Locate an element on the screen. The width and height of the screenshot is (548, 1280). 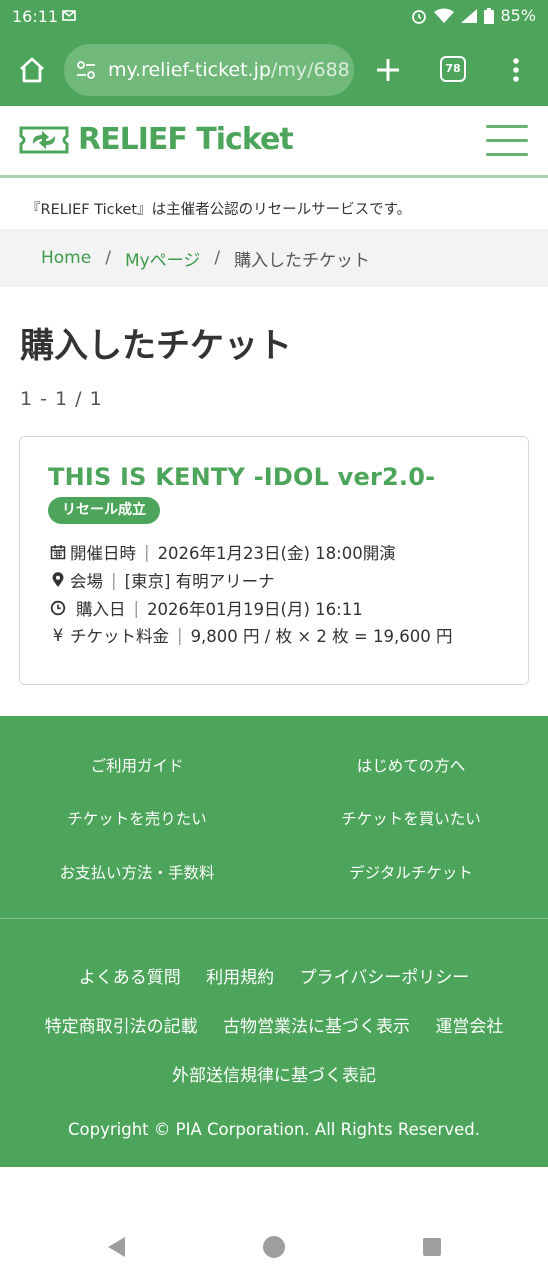
logo-text: RELIEF Ticket is located at coordinates (186, 139).